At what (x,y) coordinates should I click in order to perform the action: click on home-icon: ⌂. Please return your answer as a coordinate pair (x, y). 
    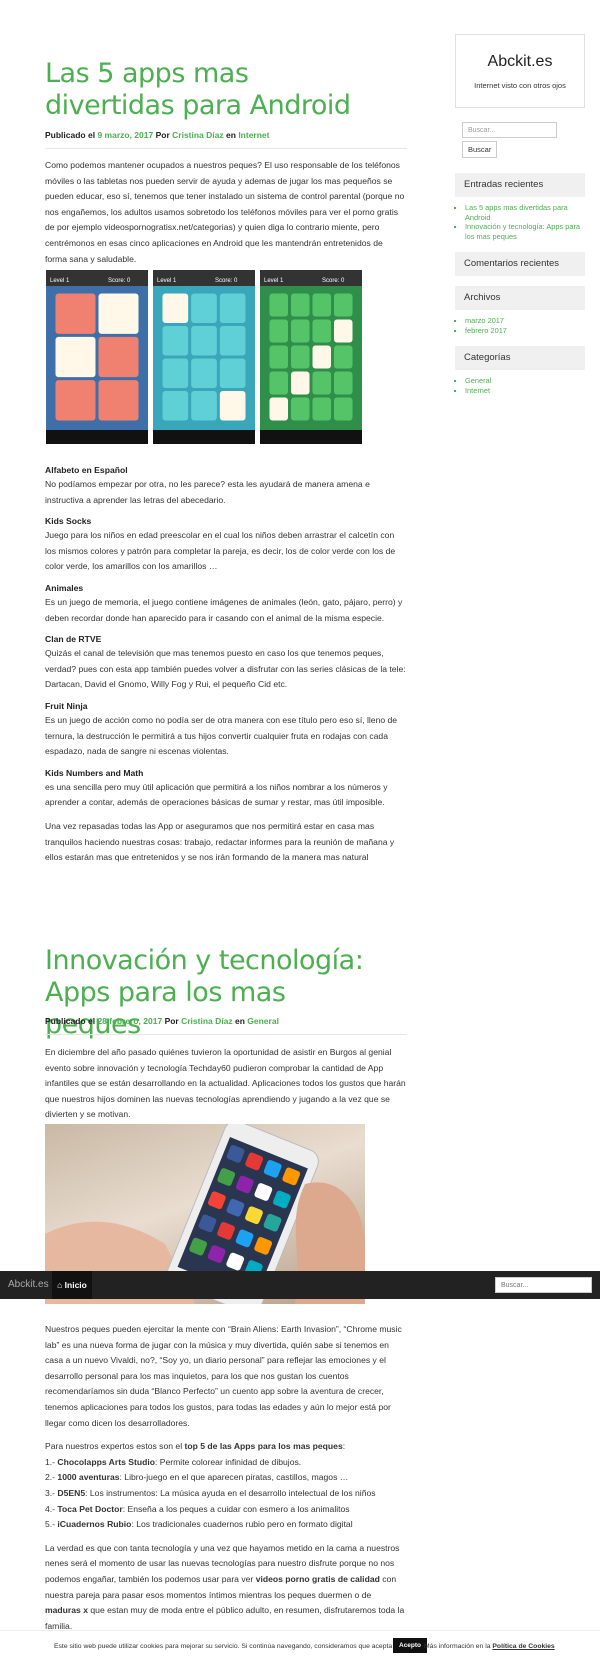
    Looking at the image, I should click on (60, 1285).